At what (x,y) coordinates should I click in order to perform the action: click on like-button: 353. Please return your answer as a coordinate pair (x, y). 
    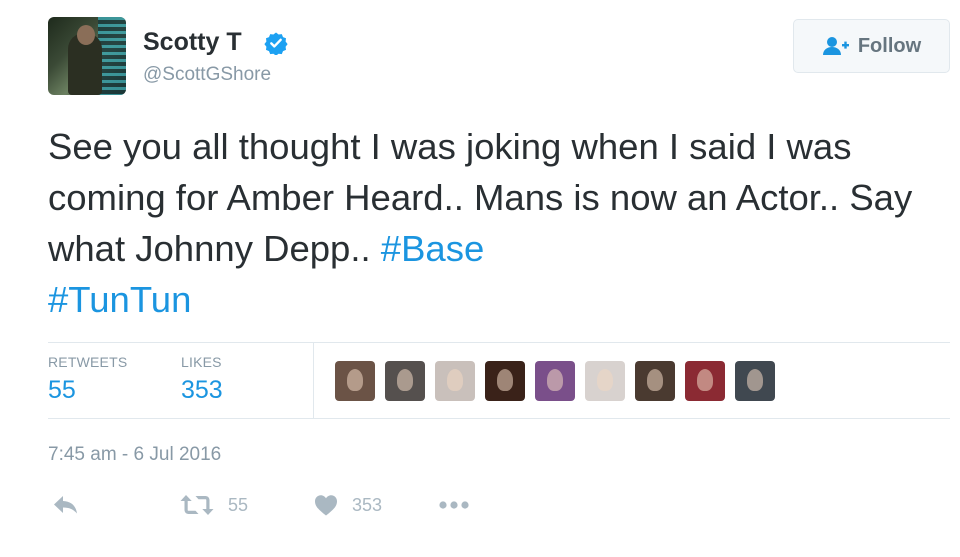
    Looking at the image, I should click on (348, 505).